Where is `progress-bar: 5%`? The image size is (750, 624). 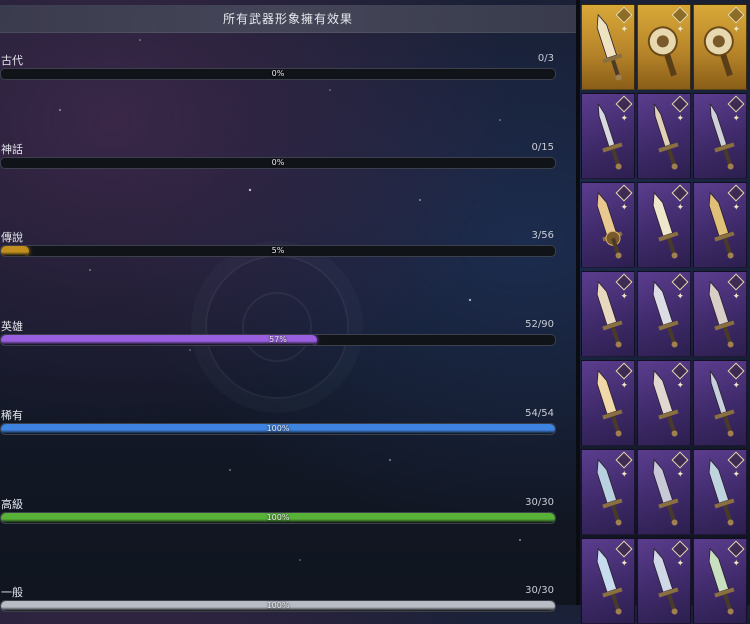 progress-bar: 5% is located at coordinates (278, 251).